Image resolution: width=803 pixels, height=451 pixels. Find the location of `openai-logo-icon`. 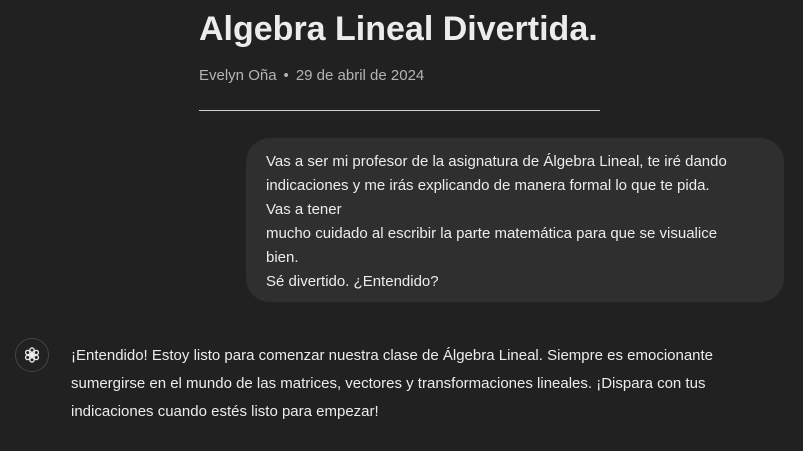

openai-logo-icon is located at coordinates (32, 355).